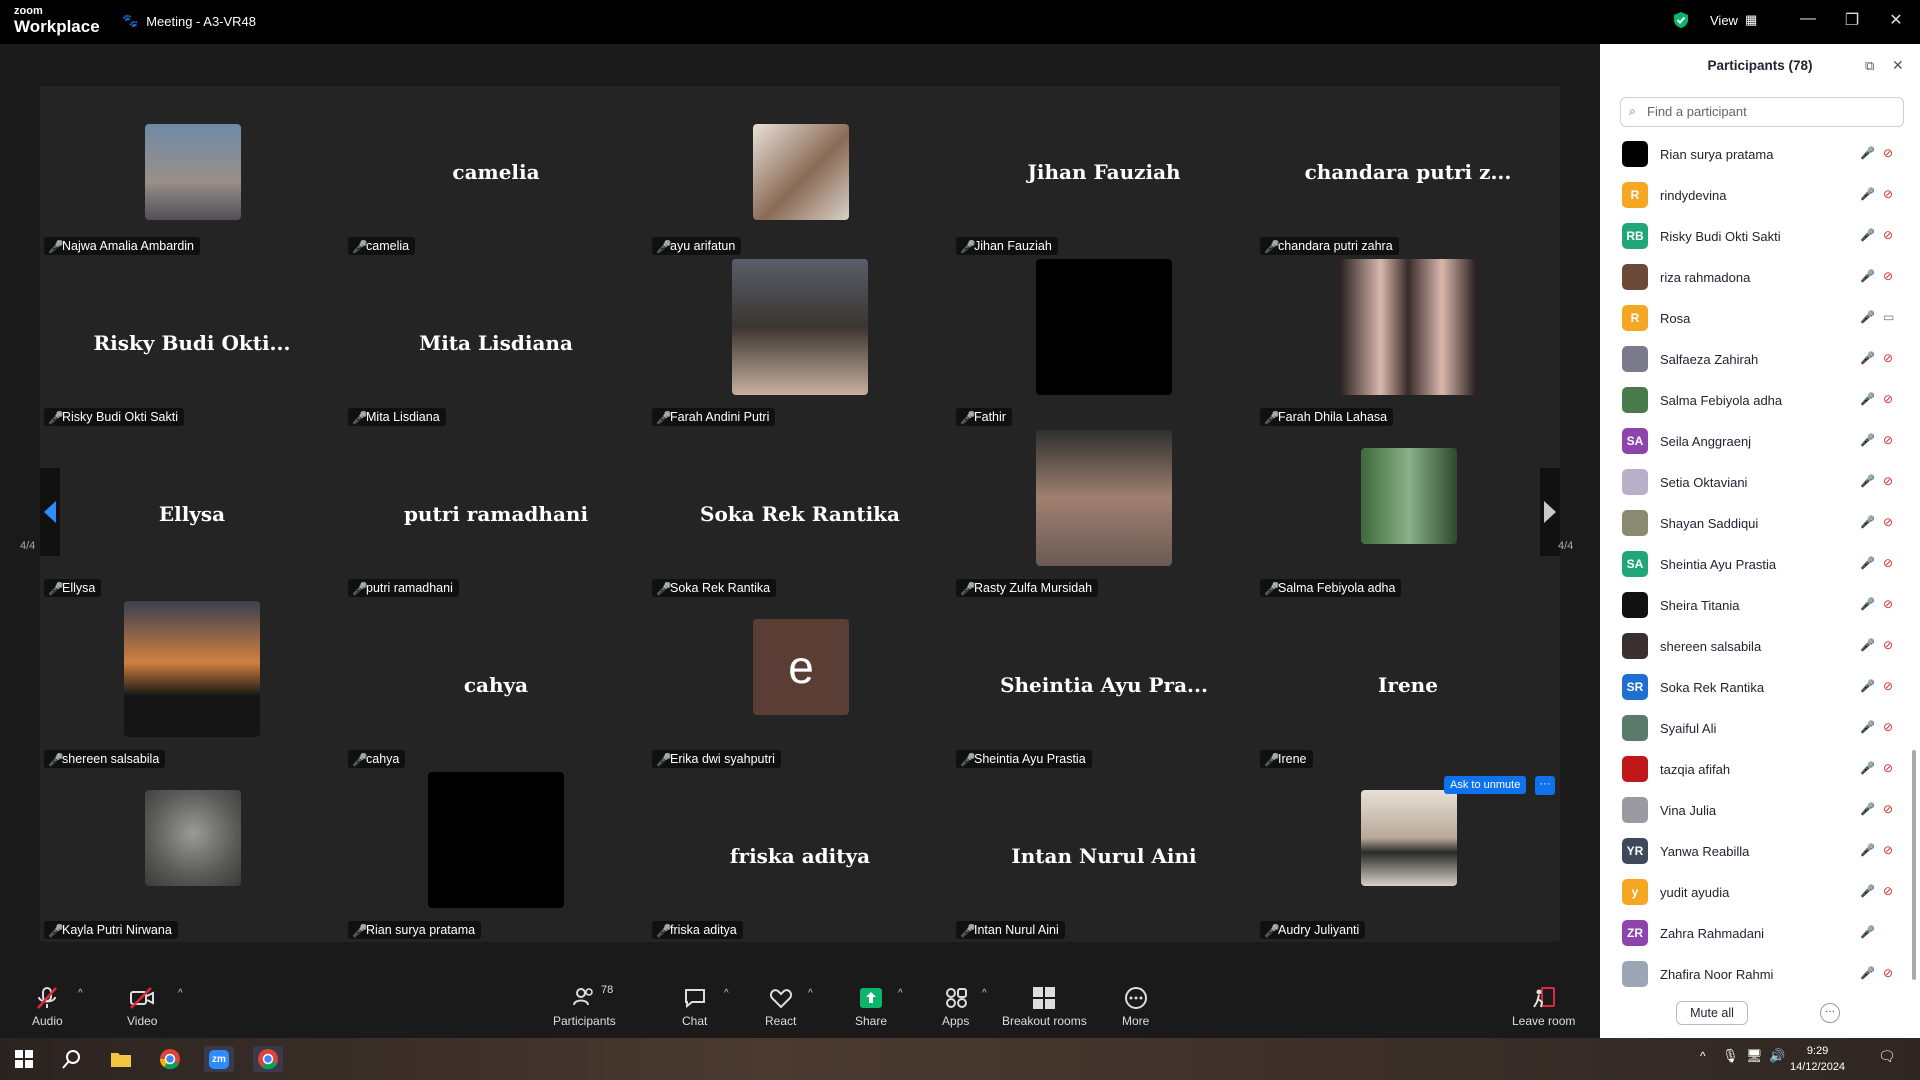 This screenshot has width=1920, height=1080. What do you see at coordinates (1755, 195) in the screenshot?
I see `participant-row: Rrindydevina 🎤 ⊘` at bounding box center [1755, 195].